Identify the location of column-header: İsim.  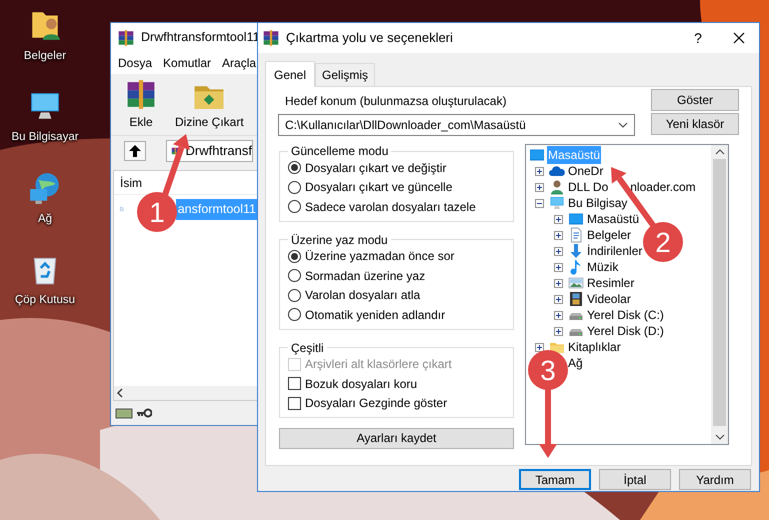
(131, 183).